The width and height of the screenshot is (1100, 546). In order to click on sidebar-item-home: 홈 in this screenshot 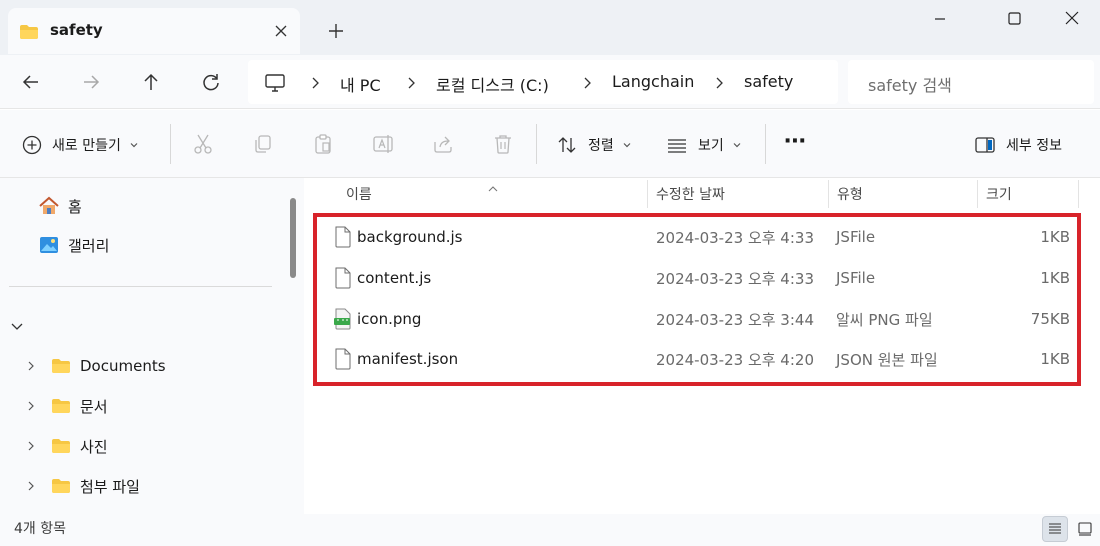, I will do `click(60, 206)`.